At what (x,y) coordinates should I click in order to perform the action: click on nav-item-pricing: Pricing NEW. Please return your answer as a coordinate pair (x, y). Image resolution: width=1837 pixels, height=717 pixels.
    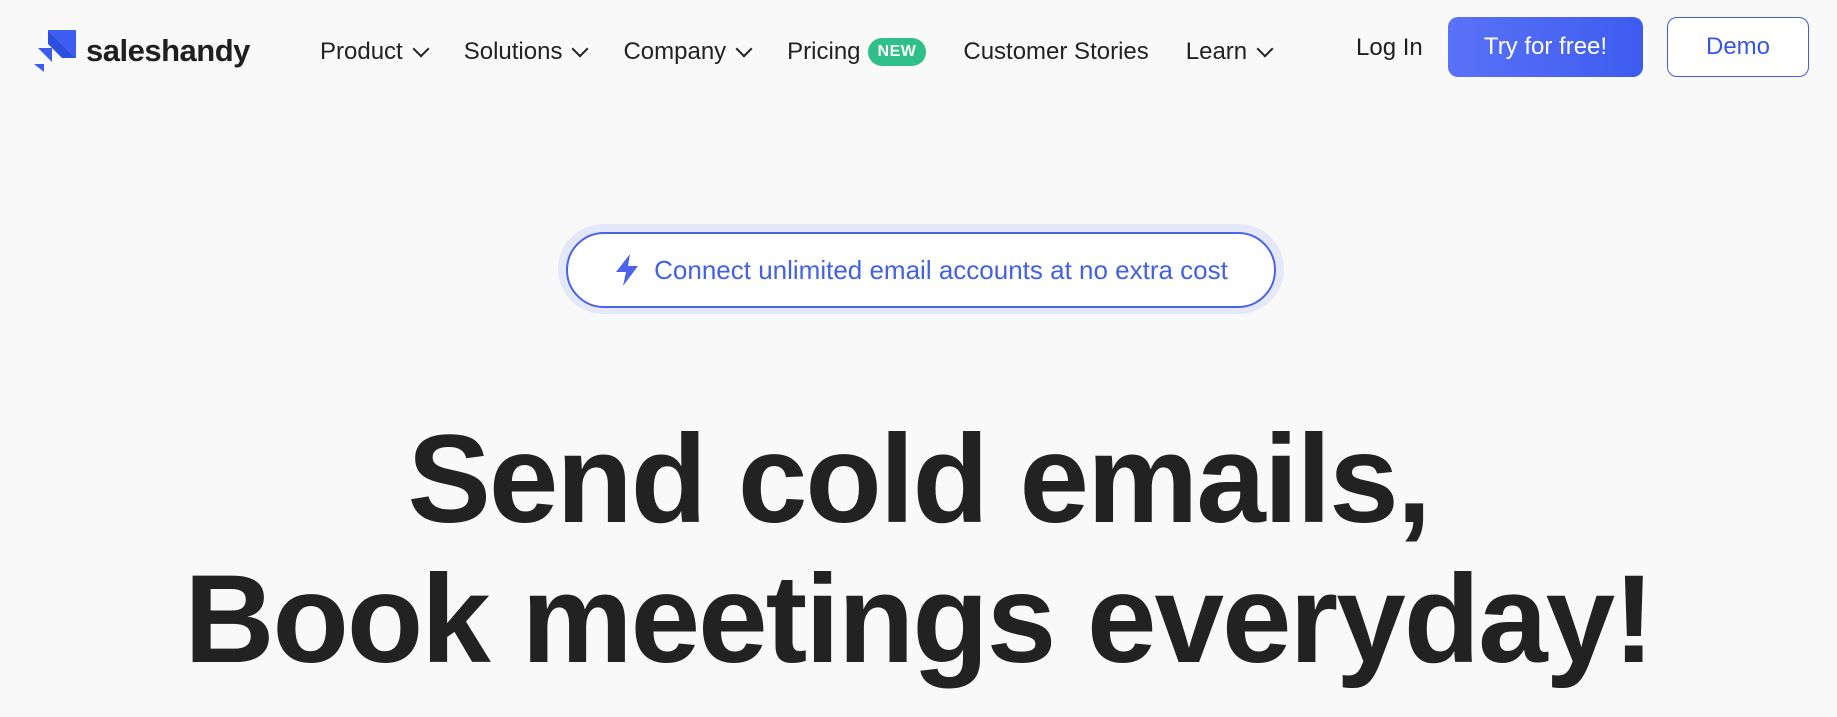
    Looking at the image, I should click on (857, 52).